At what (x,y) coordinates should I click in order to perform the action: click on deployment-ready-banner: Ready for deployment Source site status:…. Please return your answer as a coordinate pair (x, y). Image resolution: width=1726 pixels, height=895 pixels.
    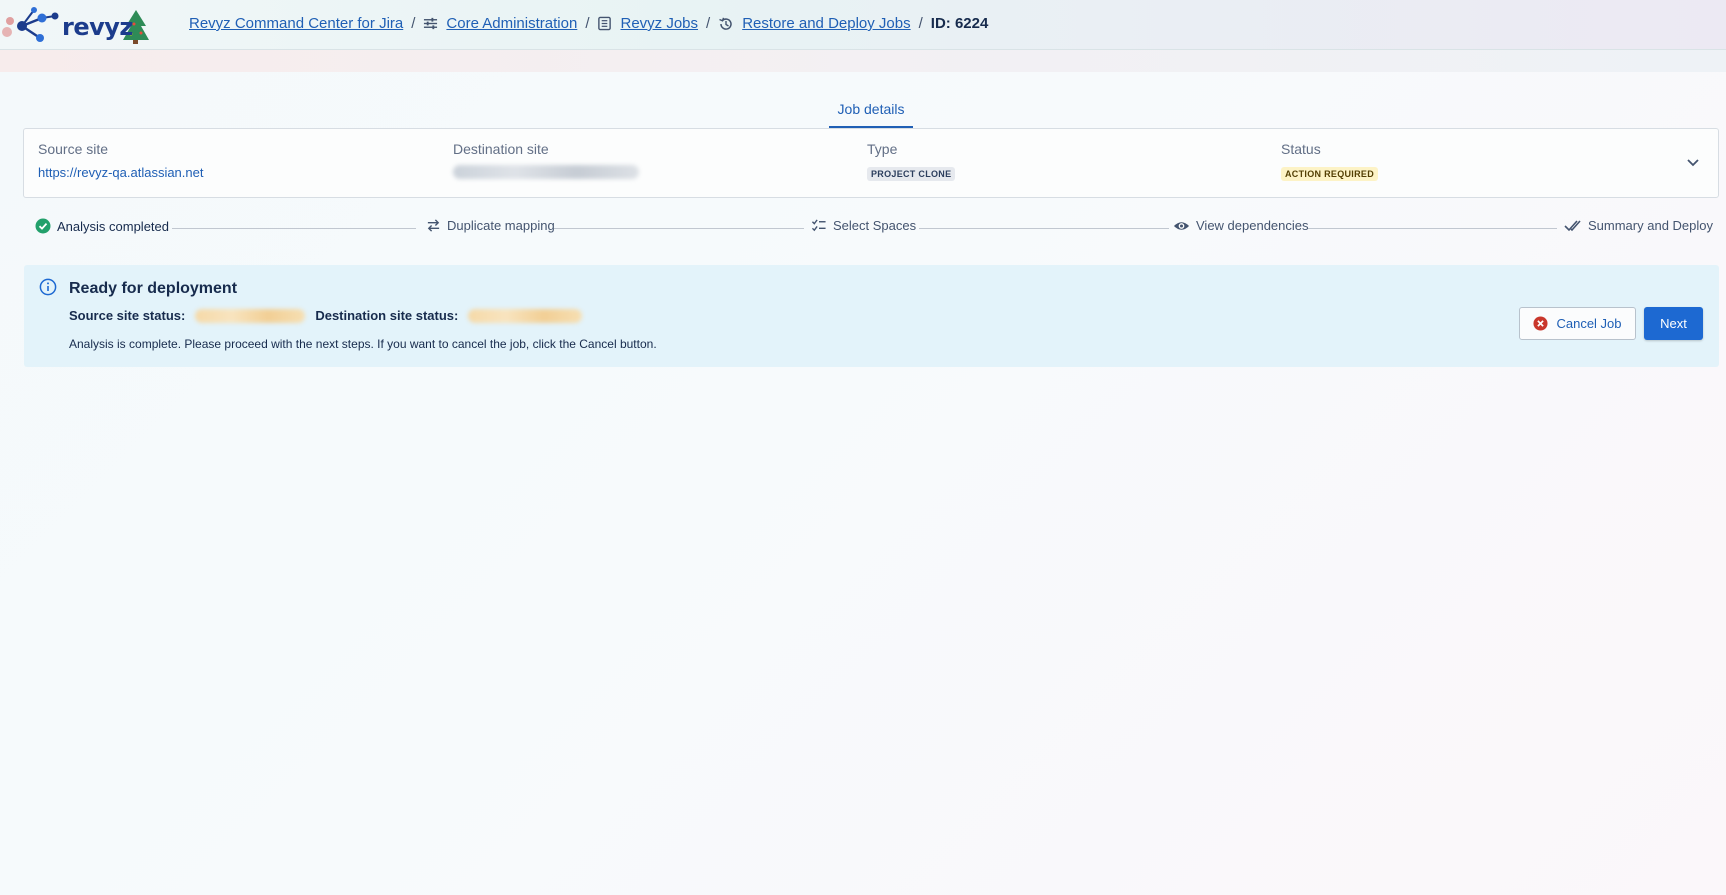
    Looking at the image, I should click on (871, 316).